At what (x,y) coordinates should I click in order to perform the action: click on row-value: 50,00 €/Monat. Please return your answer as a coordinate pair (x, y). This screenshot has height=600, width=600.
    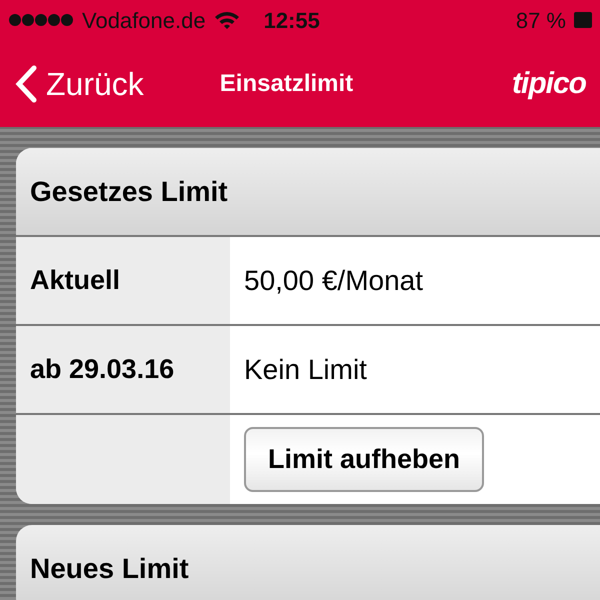
    Looking at the image, I should click on (333, 281).